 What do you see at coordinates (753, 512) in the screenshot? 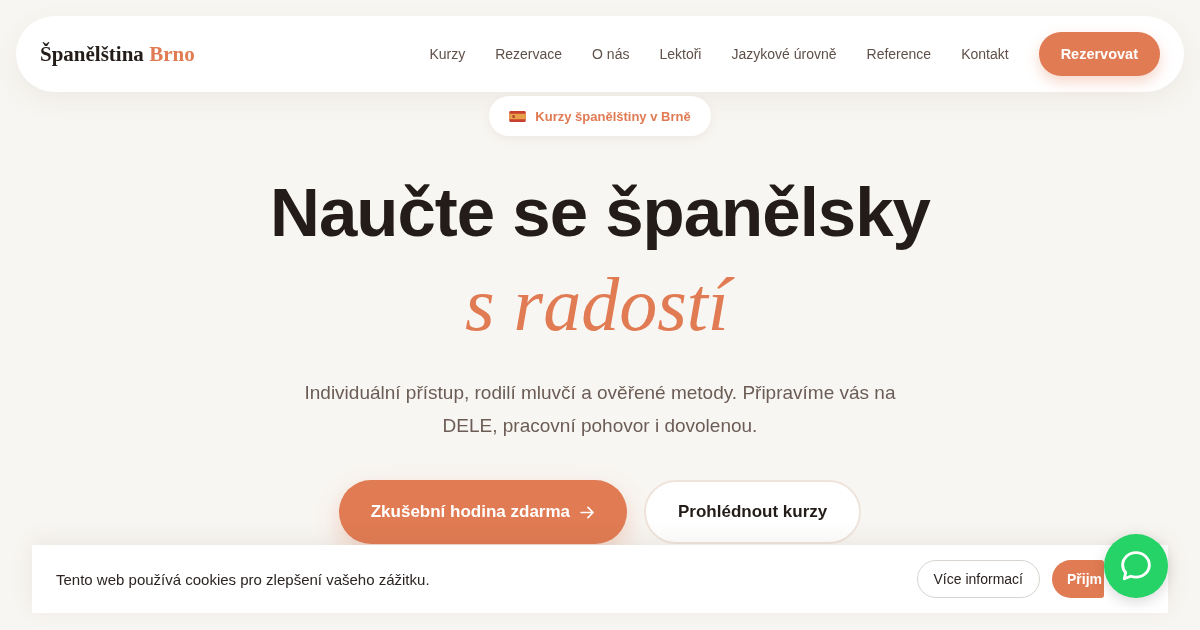
I see `browse-courses-button: Prohlédnout kurzy` at bounding box center [753, 512].